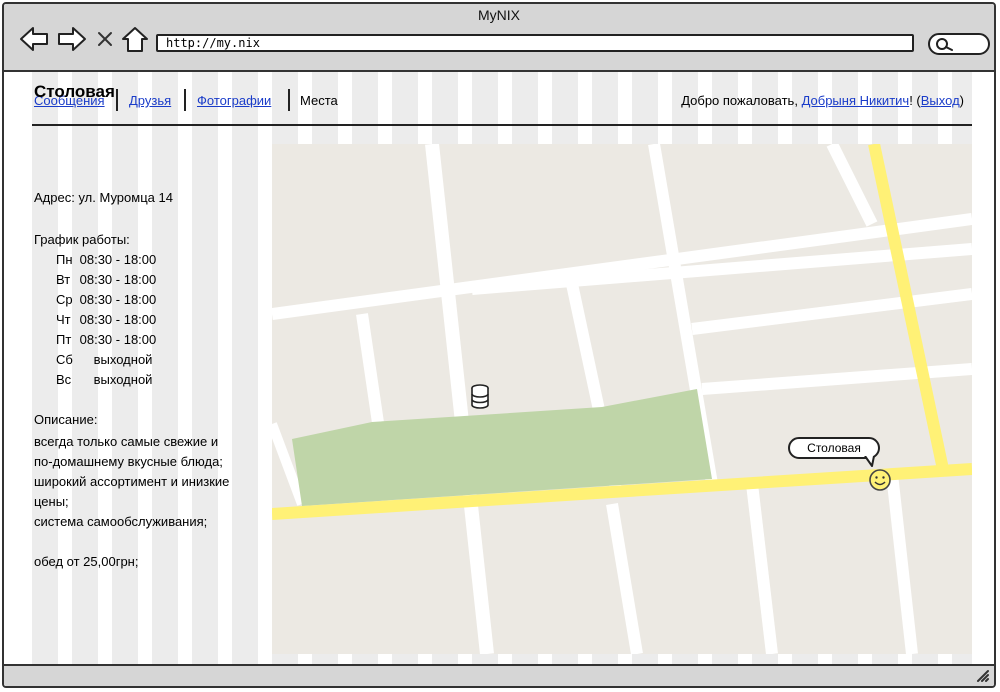 This screenshot has width=1000, height=692. What do you see at coordinates (499, 15) in the screenshot?
I see `window-title: MyNIX` at bounding box center [499, 15].